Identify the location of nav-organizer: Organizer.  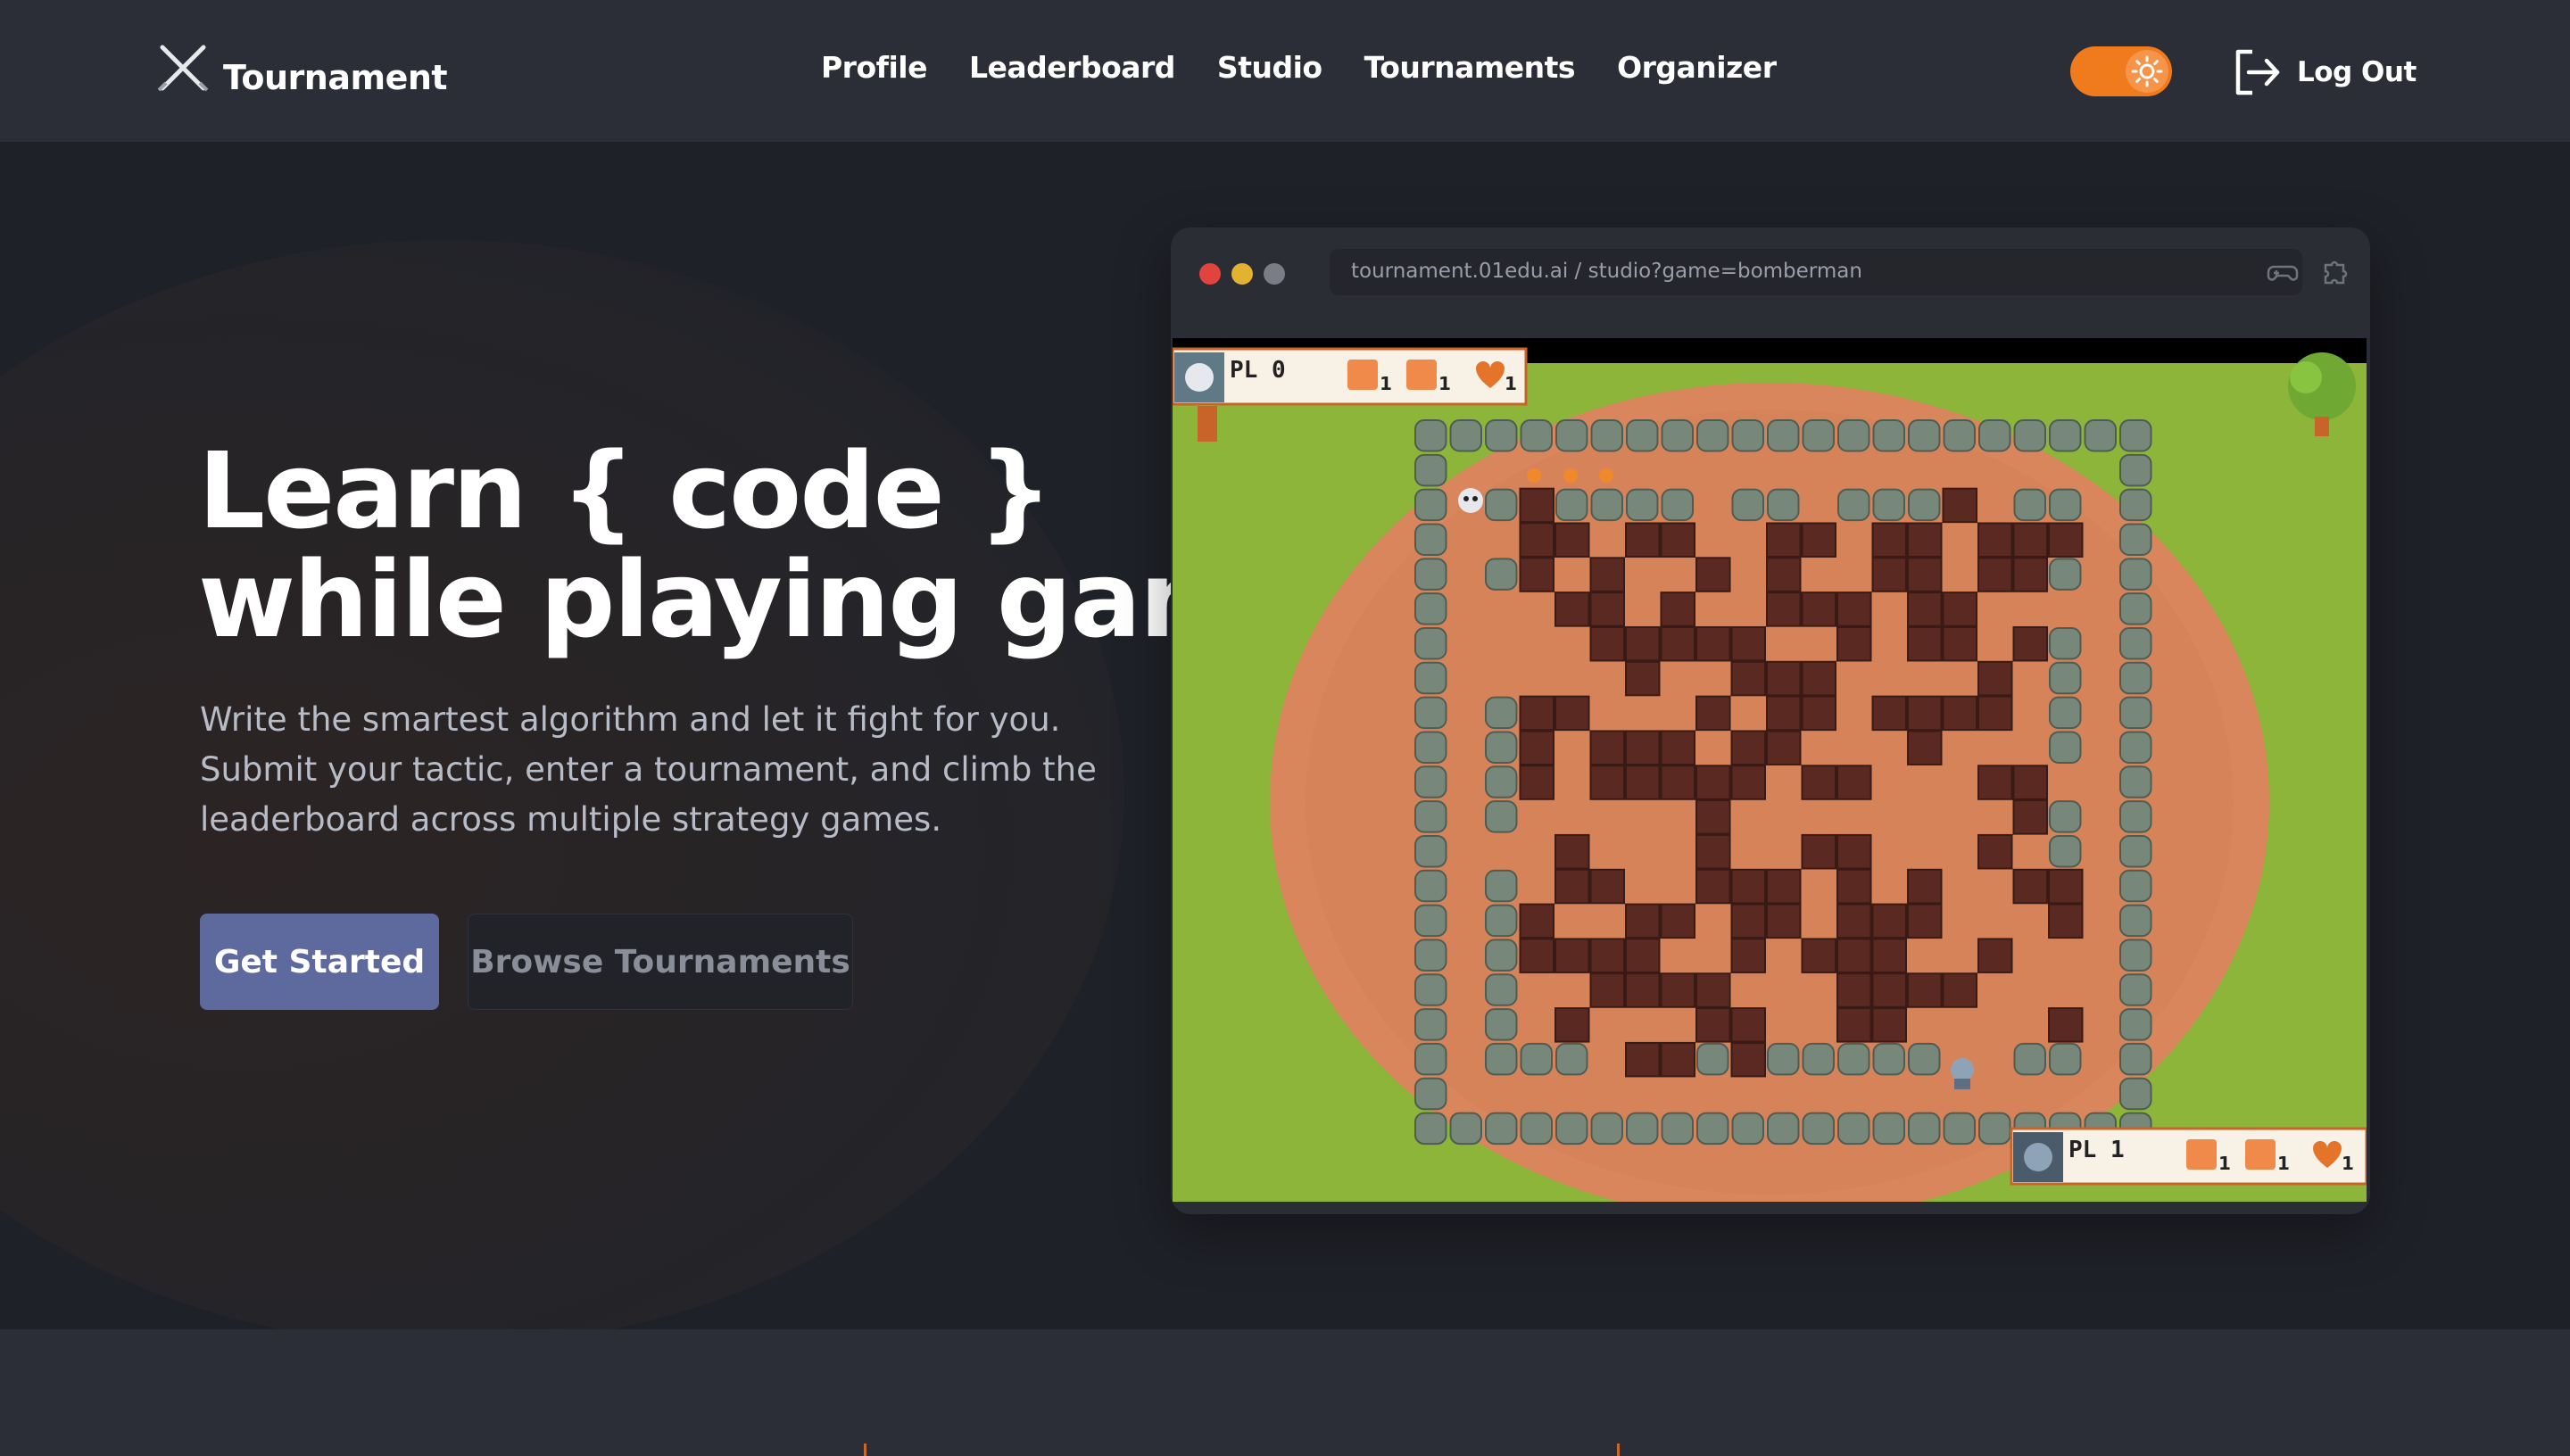
(1697, 67).